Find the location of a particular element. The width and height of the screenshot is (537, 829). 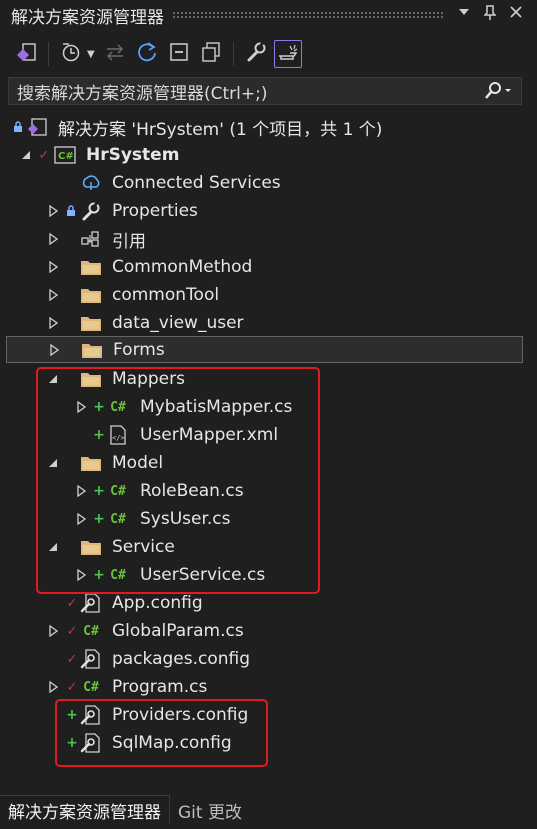

vs-switch-view-icon is located at coordinates (26, 54).